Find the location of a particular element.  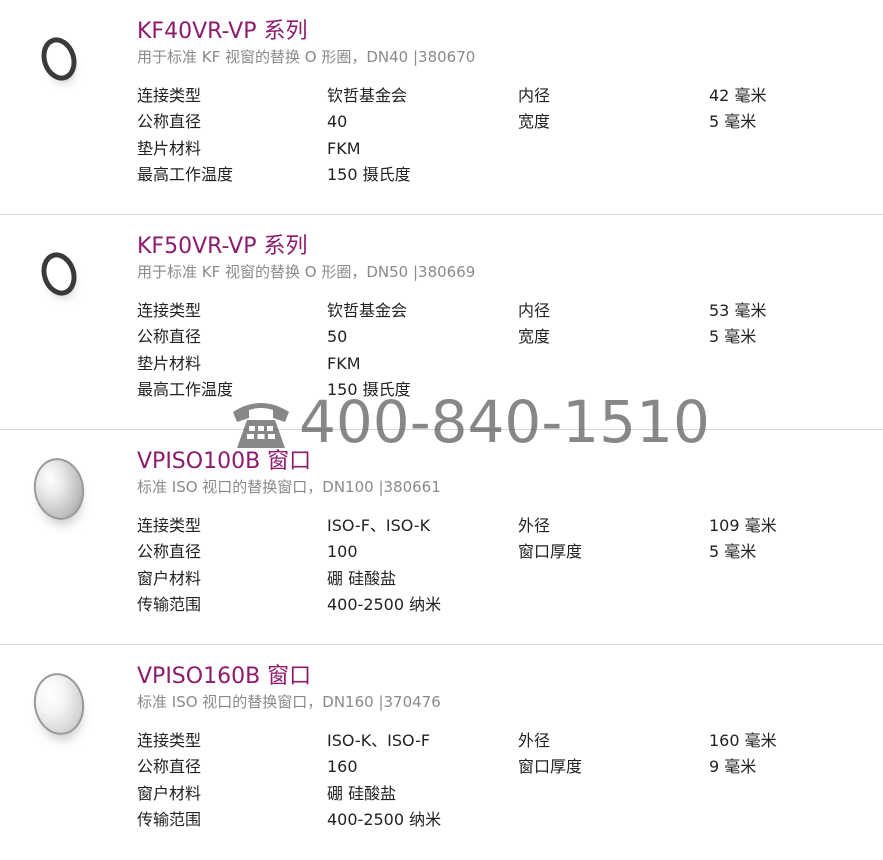

product-title: KF50VR-VP 系列 is located at coordinates (222, 247).